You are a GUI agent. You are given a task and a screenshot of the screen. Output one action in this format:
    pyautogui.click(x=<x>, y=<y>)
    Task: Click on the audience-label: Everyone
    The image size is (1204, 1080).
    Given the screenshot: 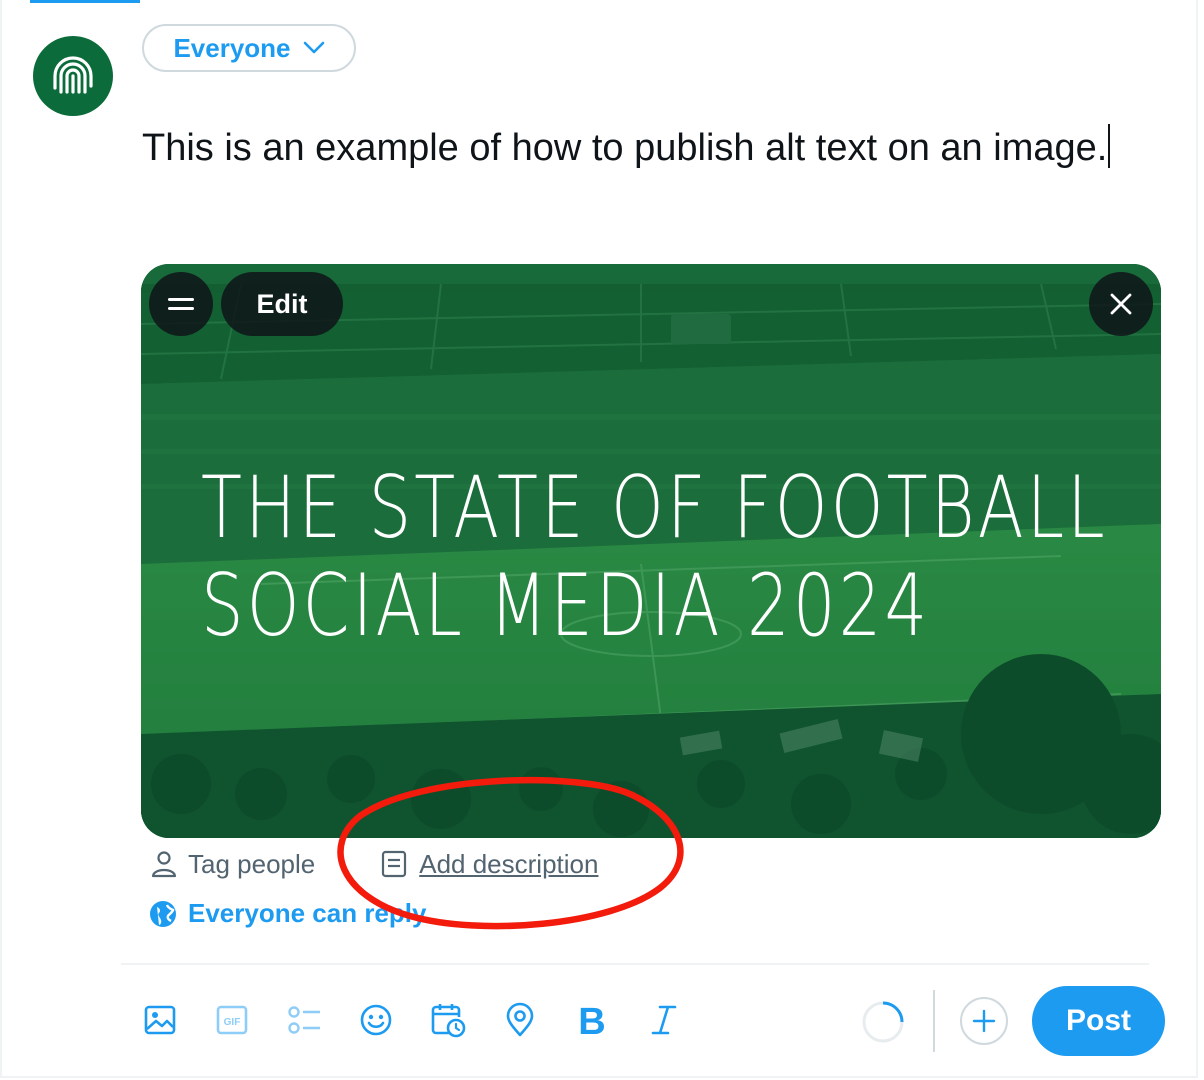 What is the action you would take?
    pyautogui.click(x=232, y=47)
    